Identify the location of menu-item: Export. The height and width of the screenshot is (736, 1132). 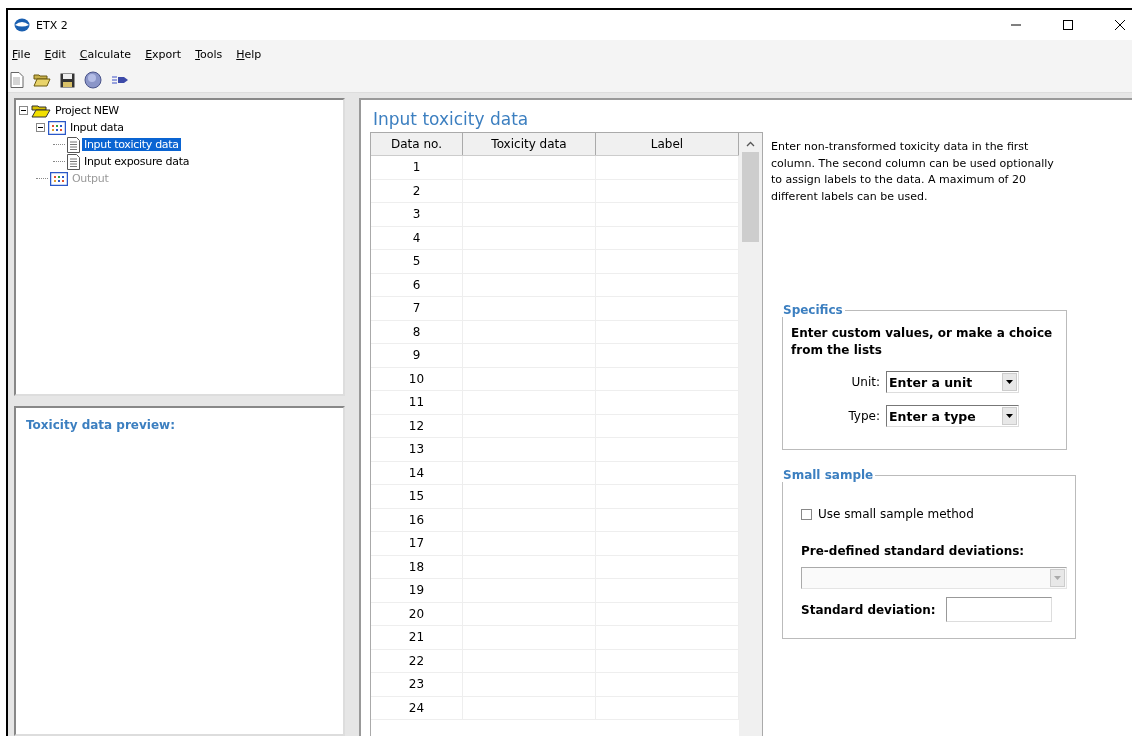
(163, 54).